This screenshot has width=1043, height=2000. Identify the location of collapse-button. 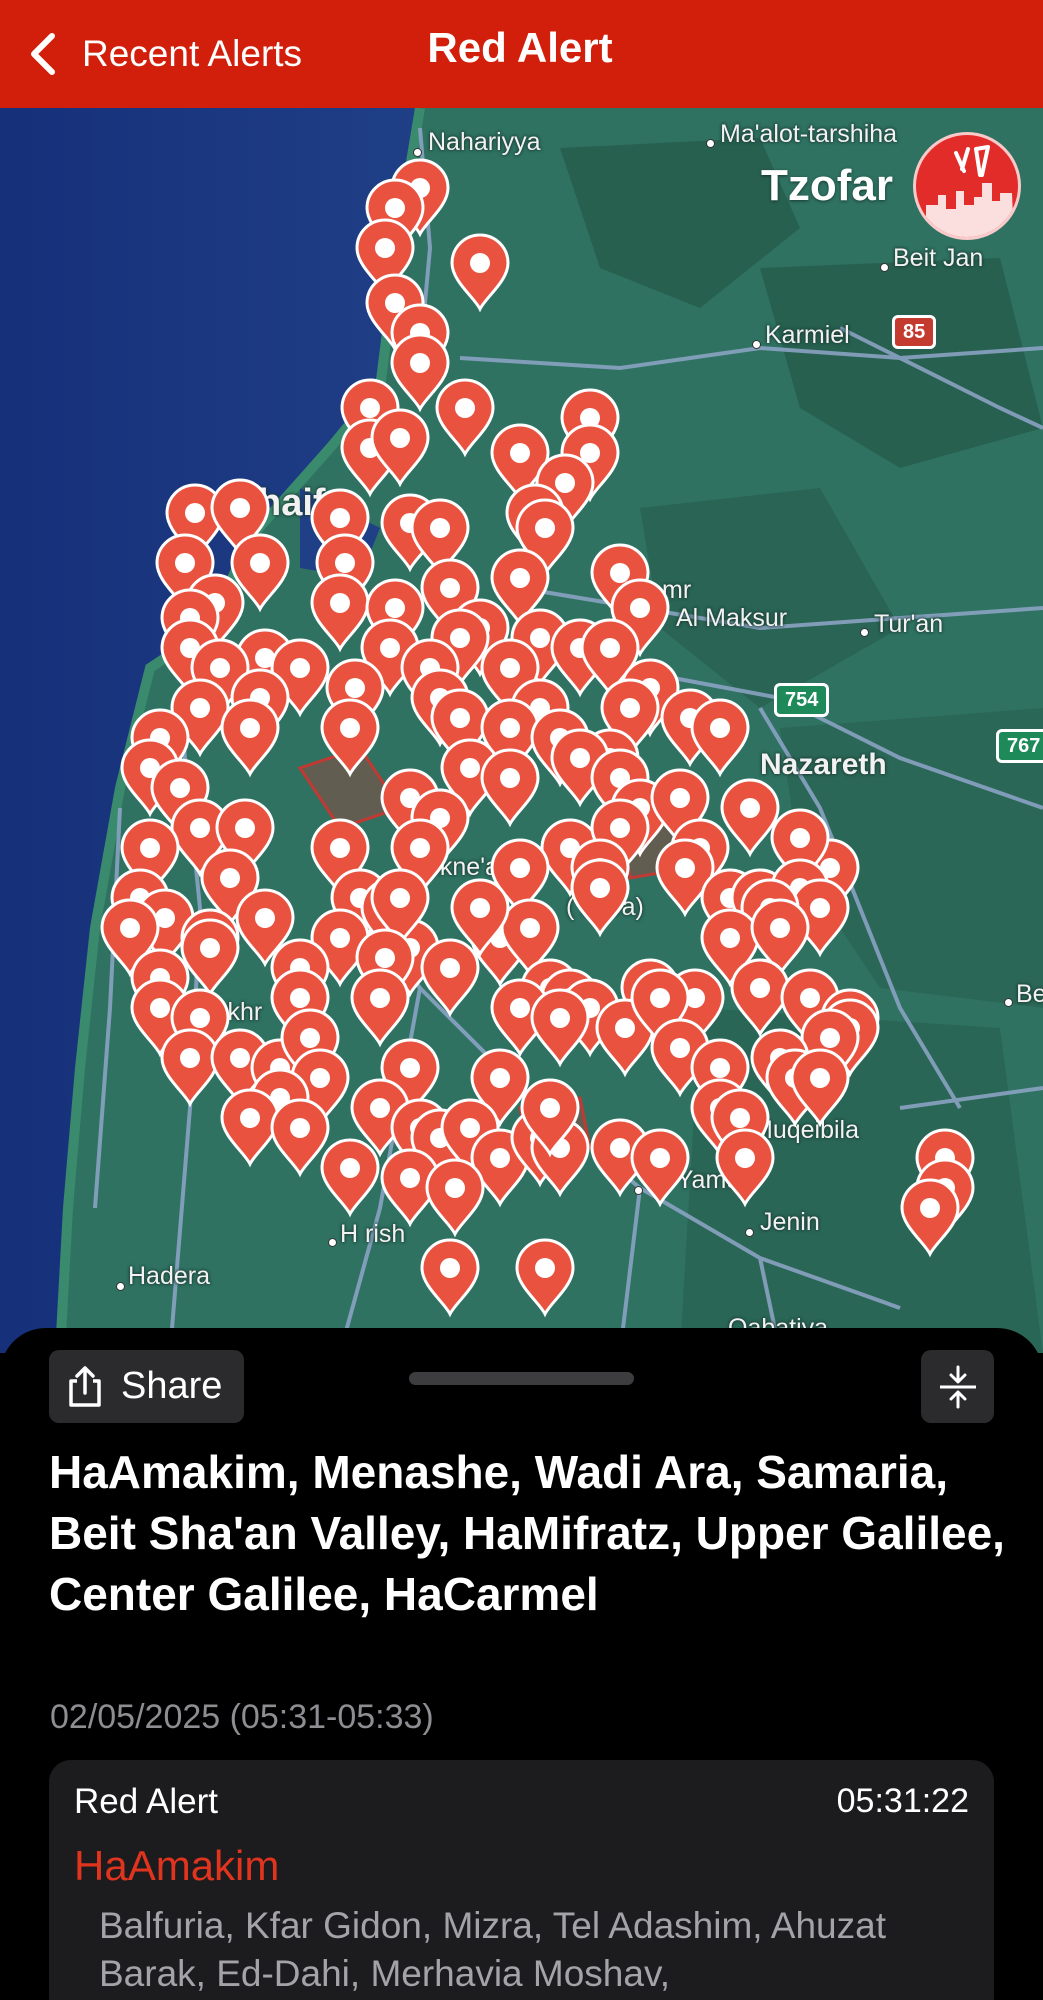
(957, 1386).